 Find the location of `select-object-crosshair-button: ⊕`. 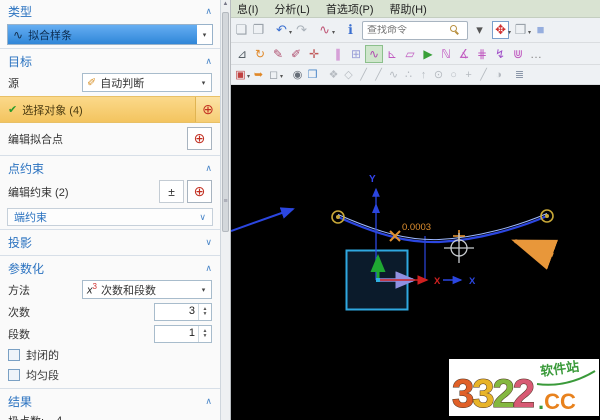

select-object-crosshair-button: ⊕ is located at coordinates (207, 109).